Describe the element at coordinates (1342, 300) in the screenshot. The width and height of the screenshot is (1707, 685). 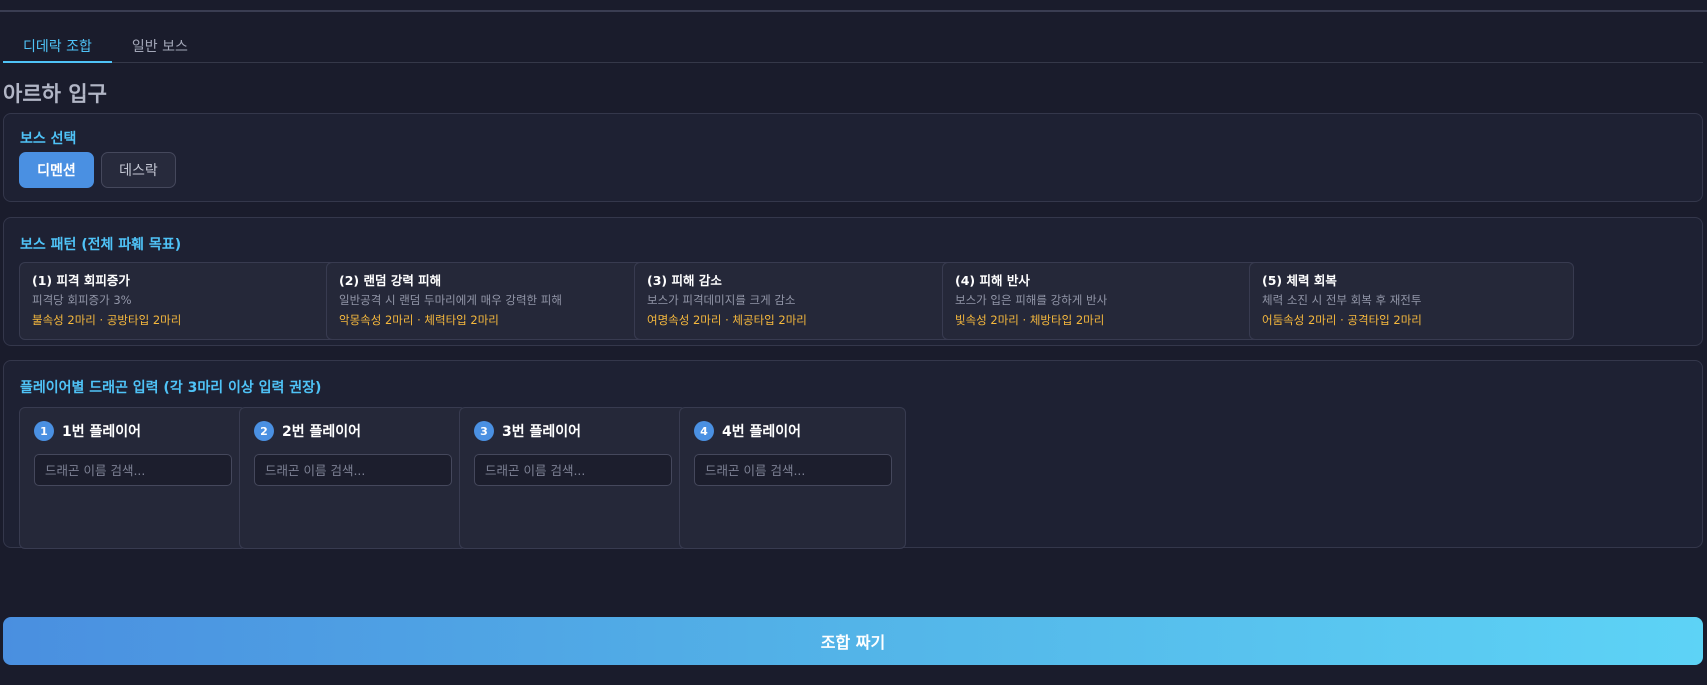
I see `pattern-description: 체력 소진 시 전부 회복 후 재전투` at that location.